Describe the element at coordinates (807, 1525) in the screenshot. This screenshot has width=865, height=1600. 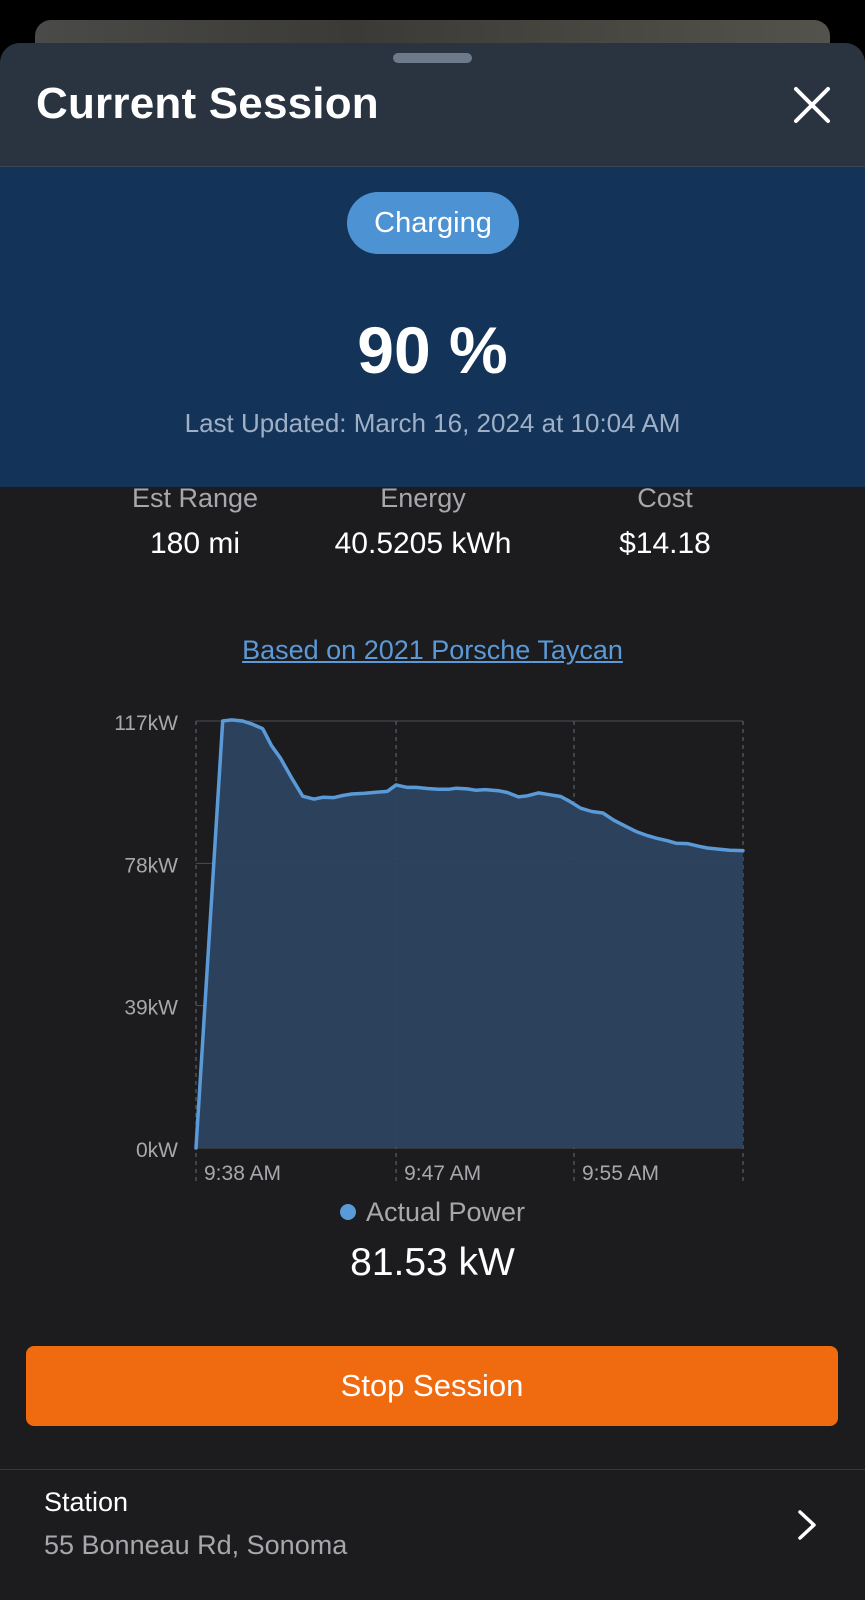
I see `chevron-right-icon` at that location.